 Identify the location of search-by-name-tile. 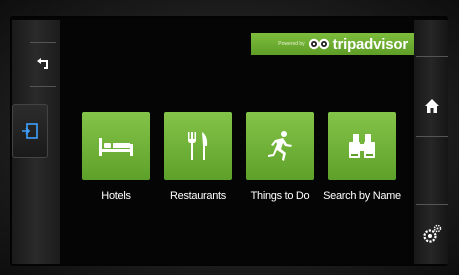
(362, 146).